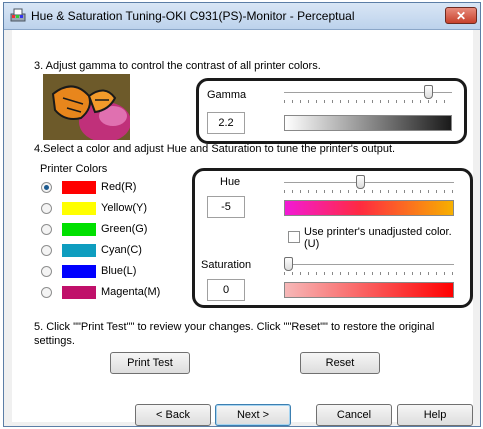 The width and height of the screenshot is (483, 429). I want to click on reset-button: Reset, so click(340, 363).